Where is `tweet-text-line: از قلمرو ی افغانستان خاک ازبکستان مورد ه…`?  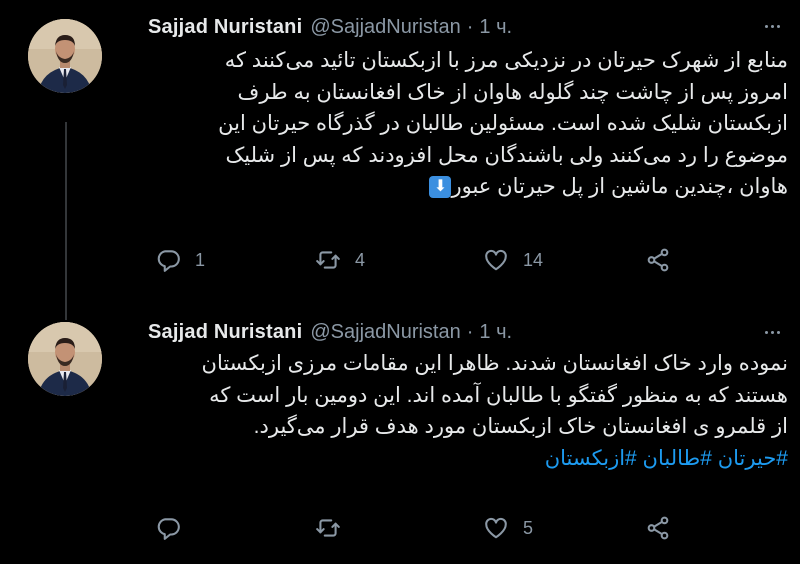
tweet-text-line: از قلمرو ی افغانستان خاک ازبکستان مورد ه… is located at coordinates (520, 426).